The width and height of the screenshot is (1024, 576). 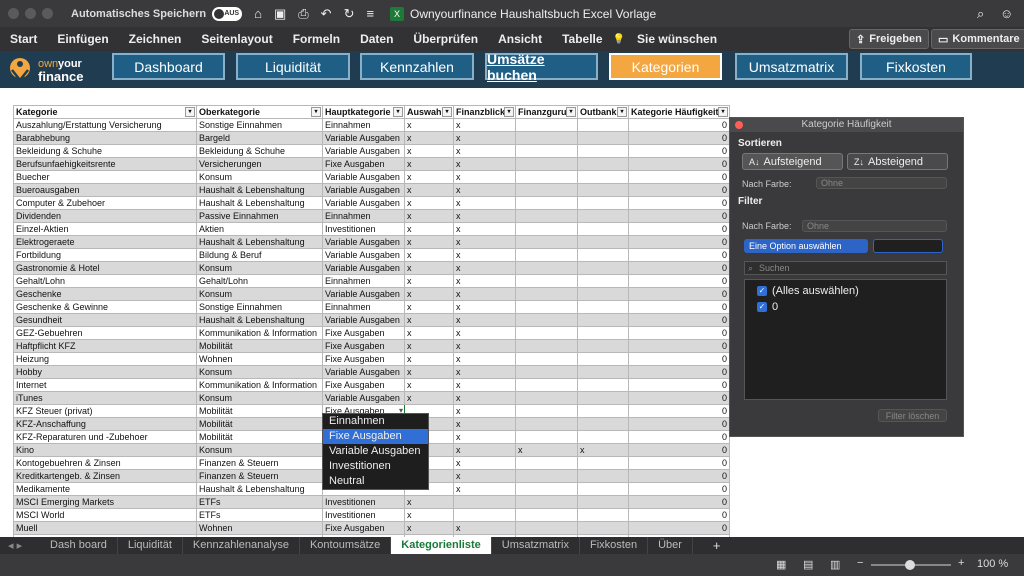 I want to click on table-cell: Internet, so click(x=105, y=385).